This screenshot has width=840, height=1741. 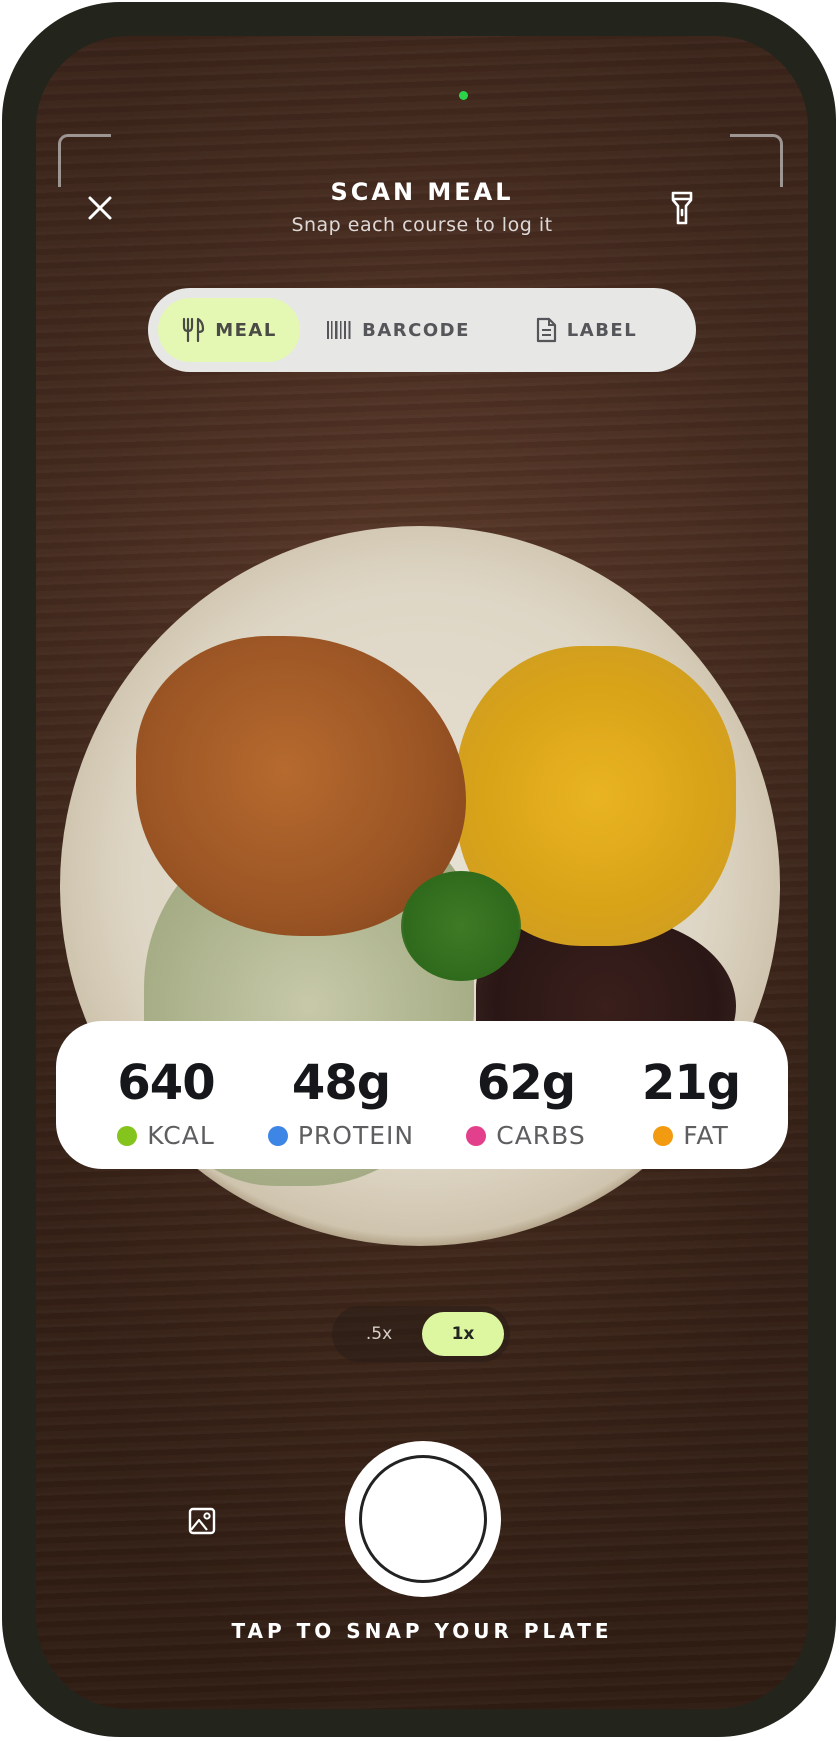 I want to click on document-icon, so click(x=546, y=330).